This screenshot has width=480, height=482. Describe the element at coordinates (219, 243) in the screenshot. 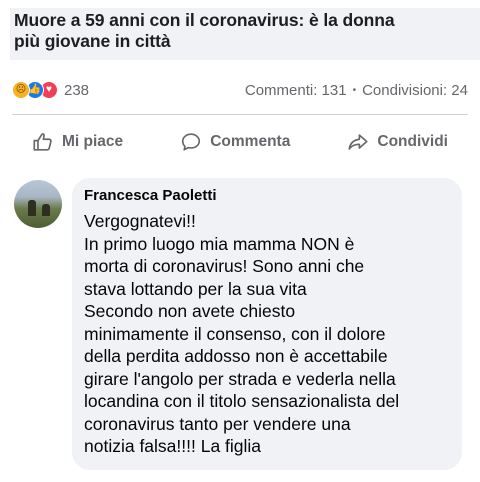

I see `comment-line: In primo luogo mia mamma NON è` at that location.